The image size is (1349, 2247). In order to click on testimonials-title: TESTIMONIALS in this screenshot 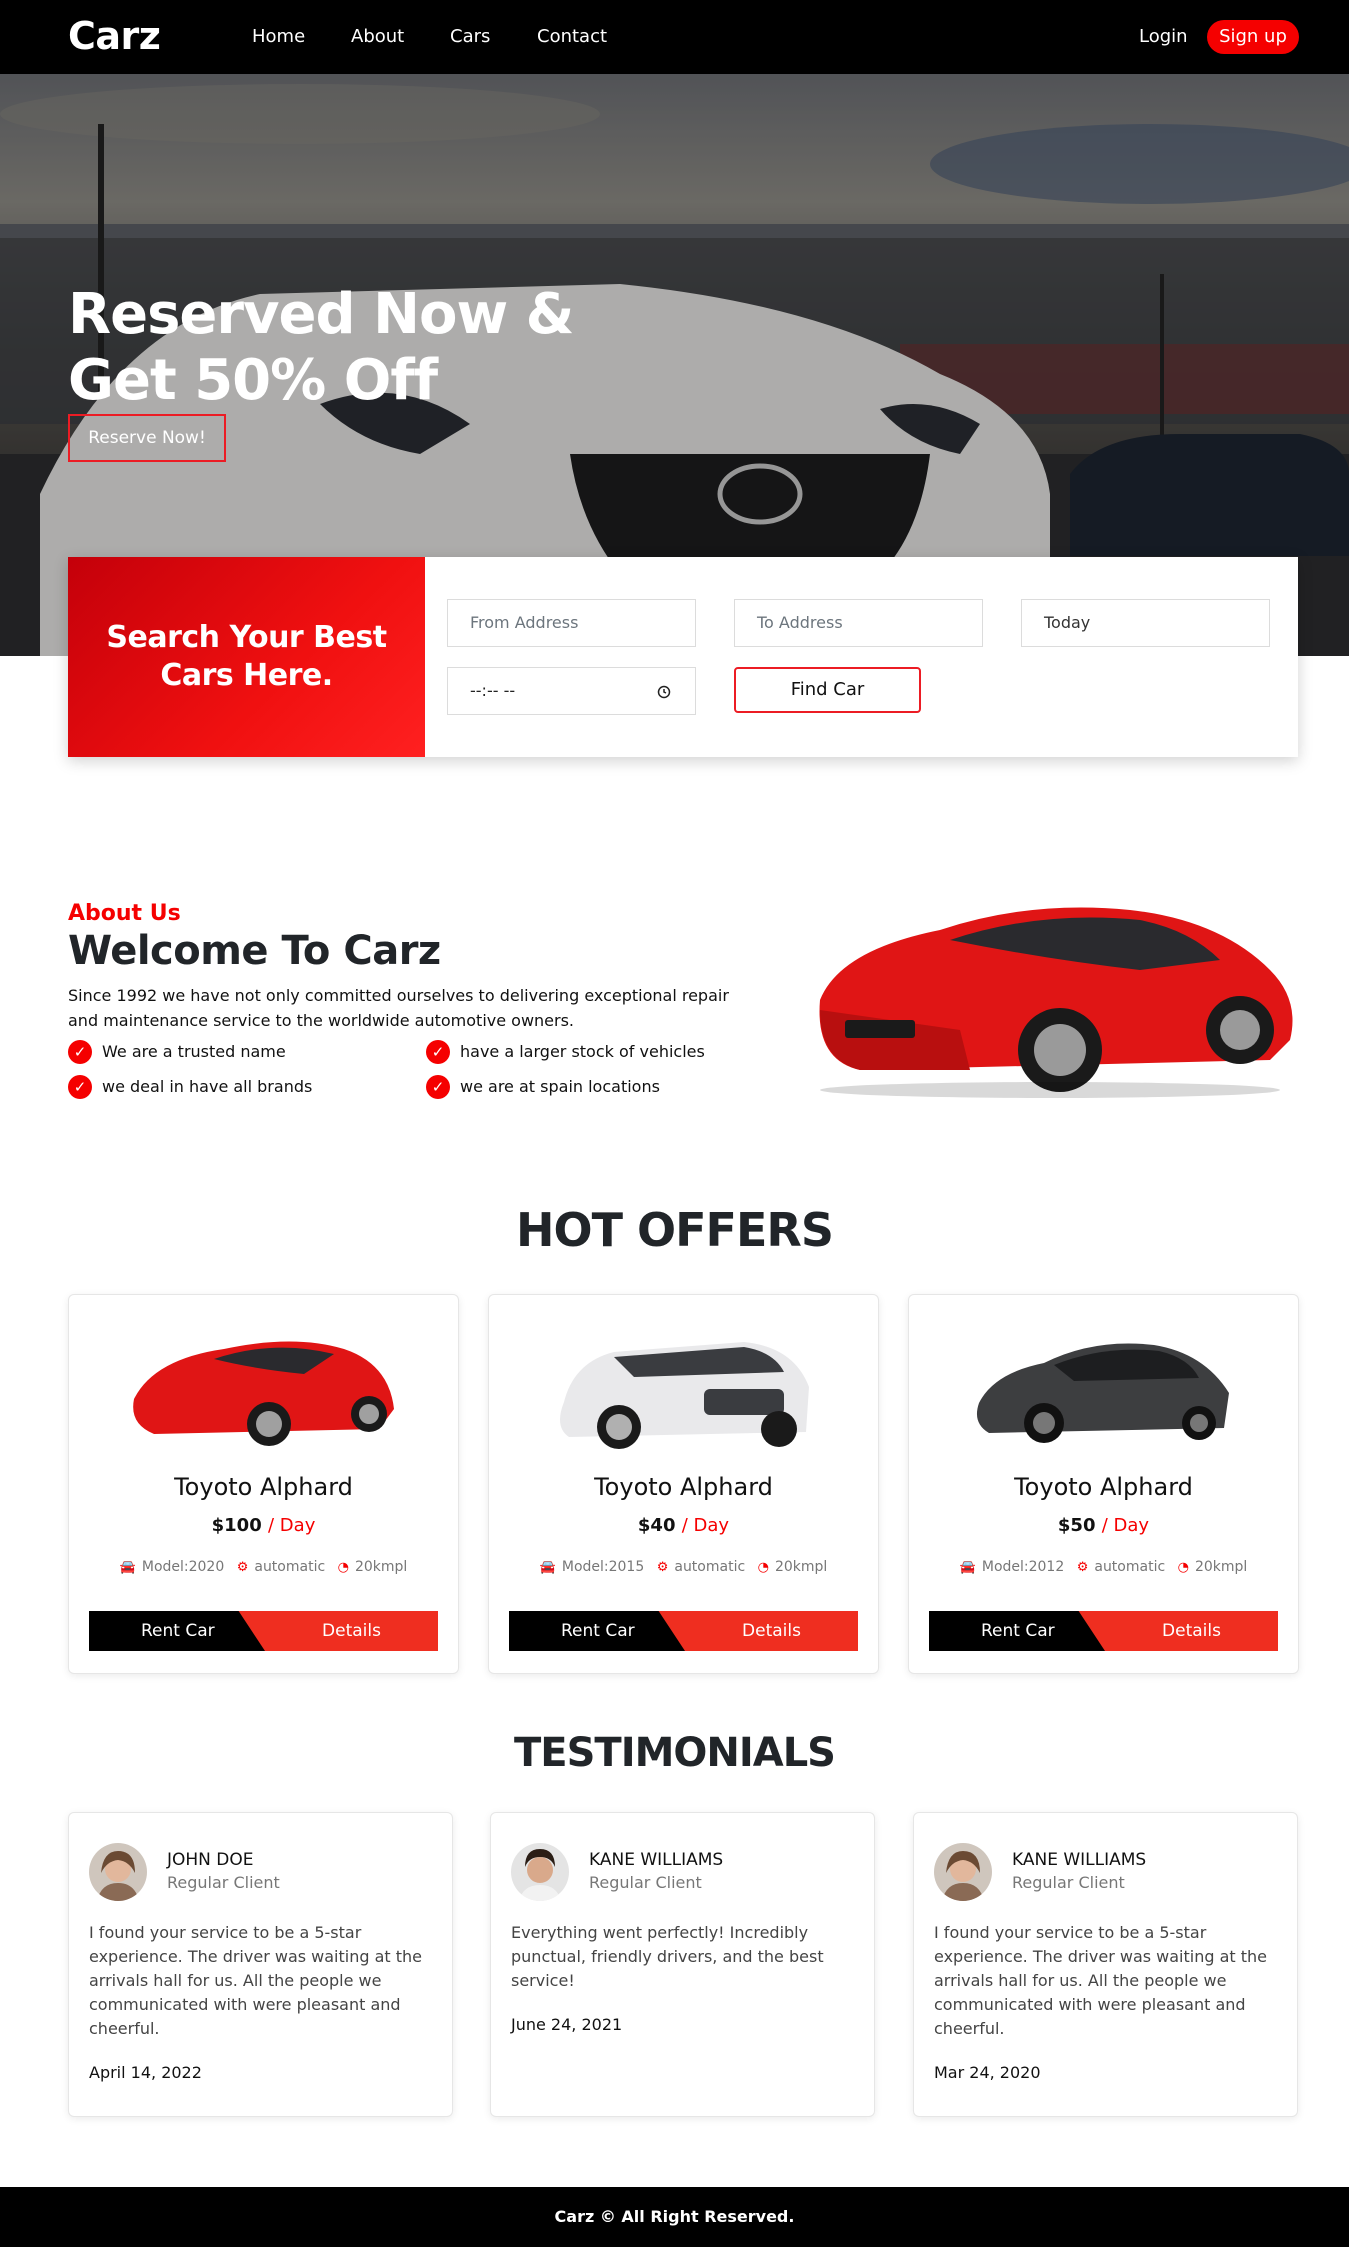, I will do `click(674, 1753)`.